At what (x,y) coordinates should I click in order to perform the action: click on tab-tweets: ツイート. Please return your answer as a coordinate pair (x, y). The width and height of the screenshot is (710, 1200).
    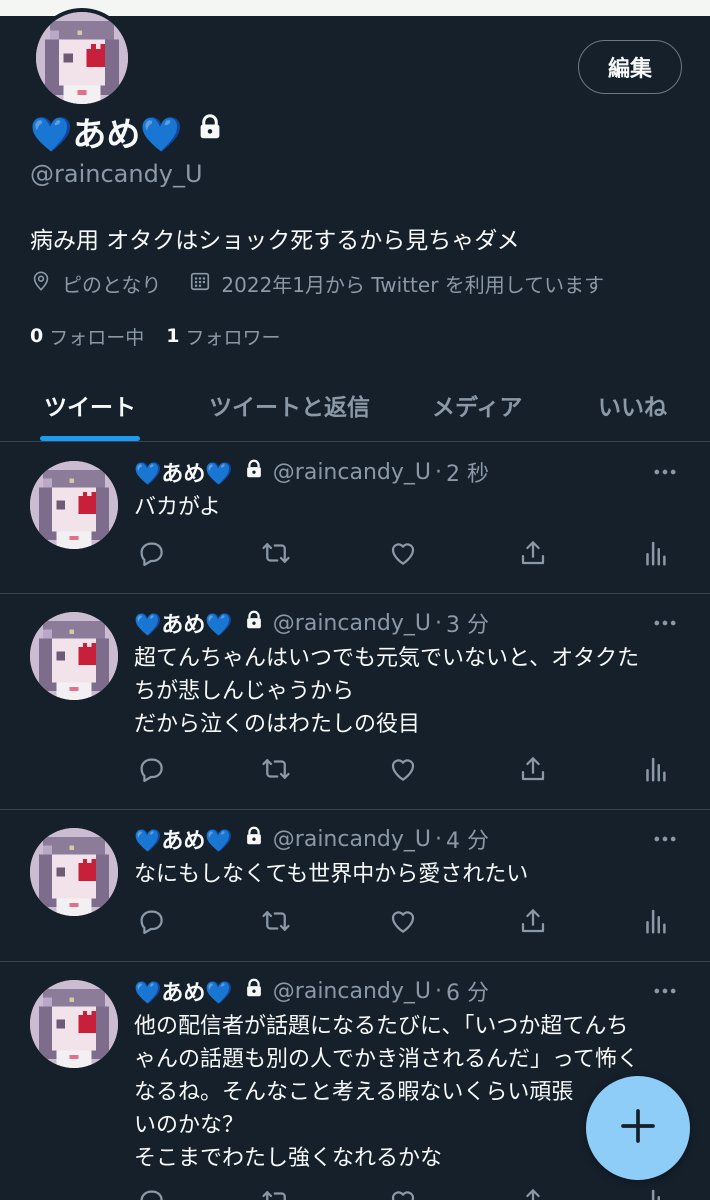
    Looking at the image, I should click on (90, 405).